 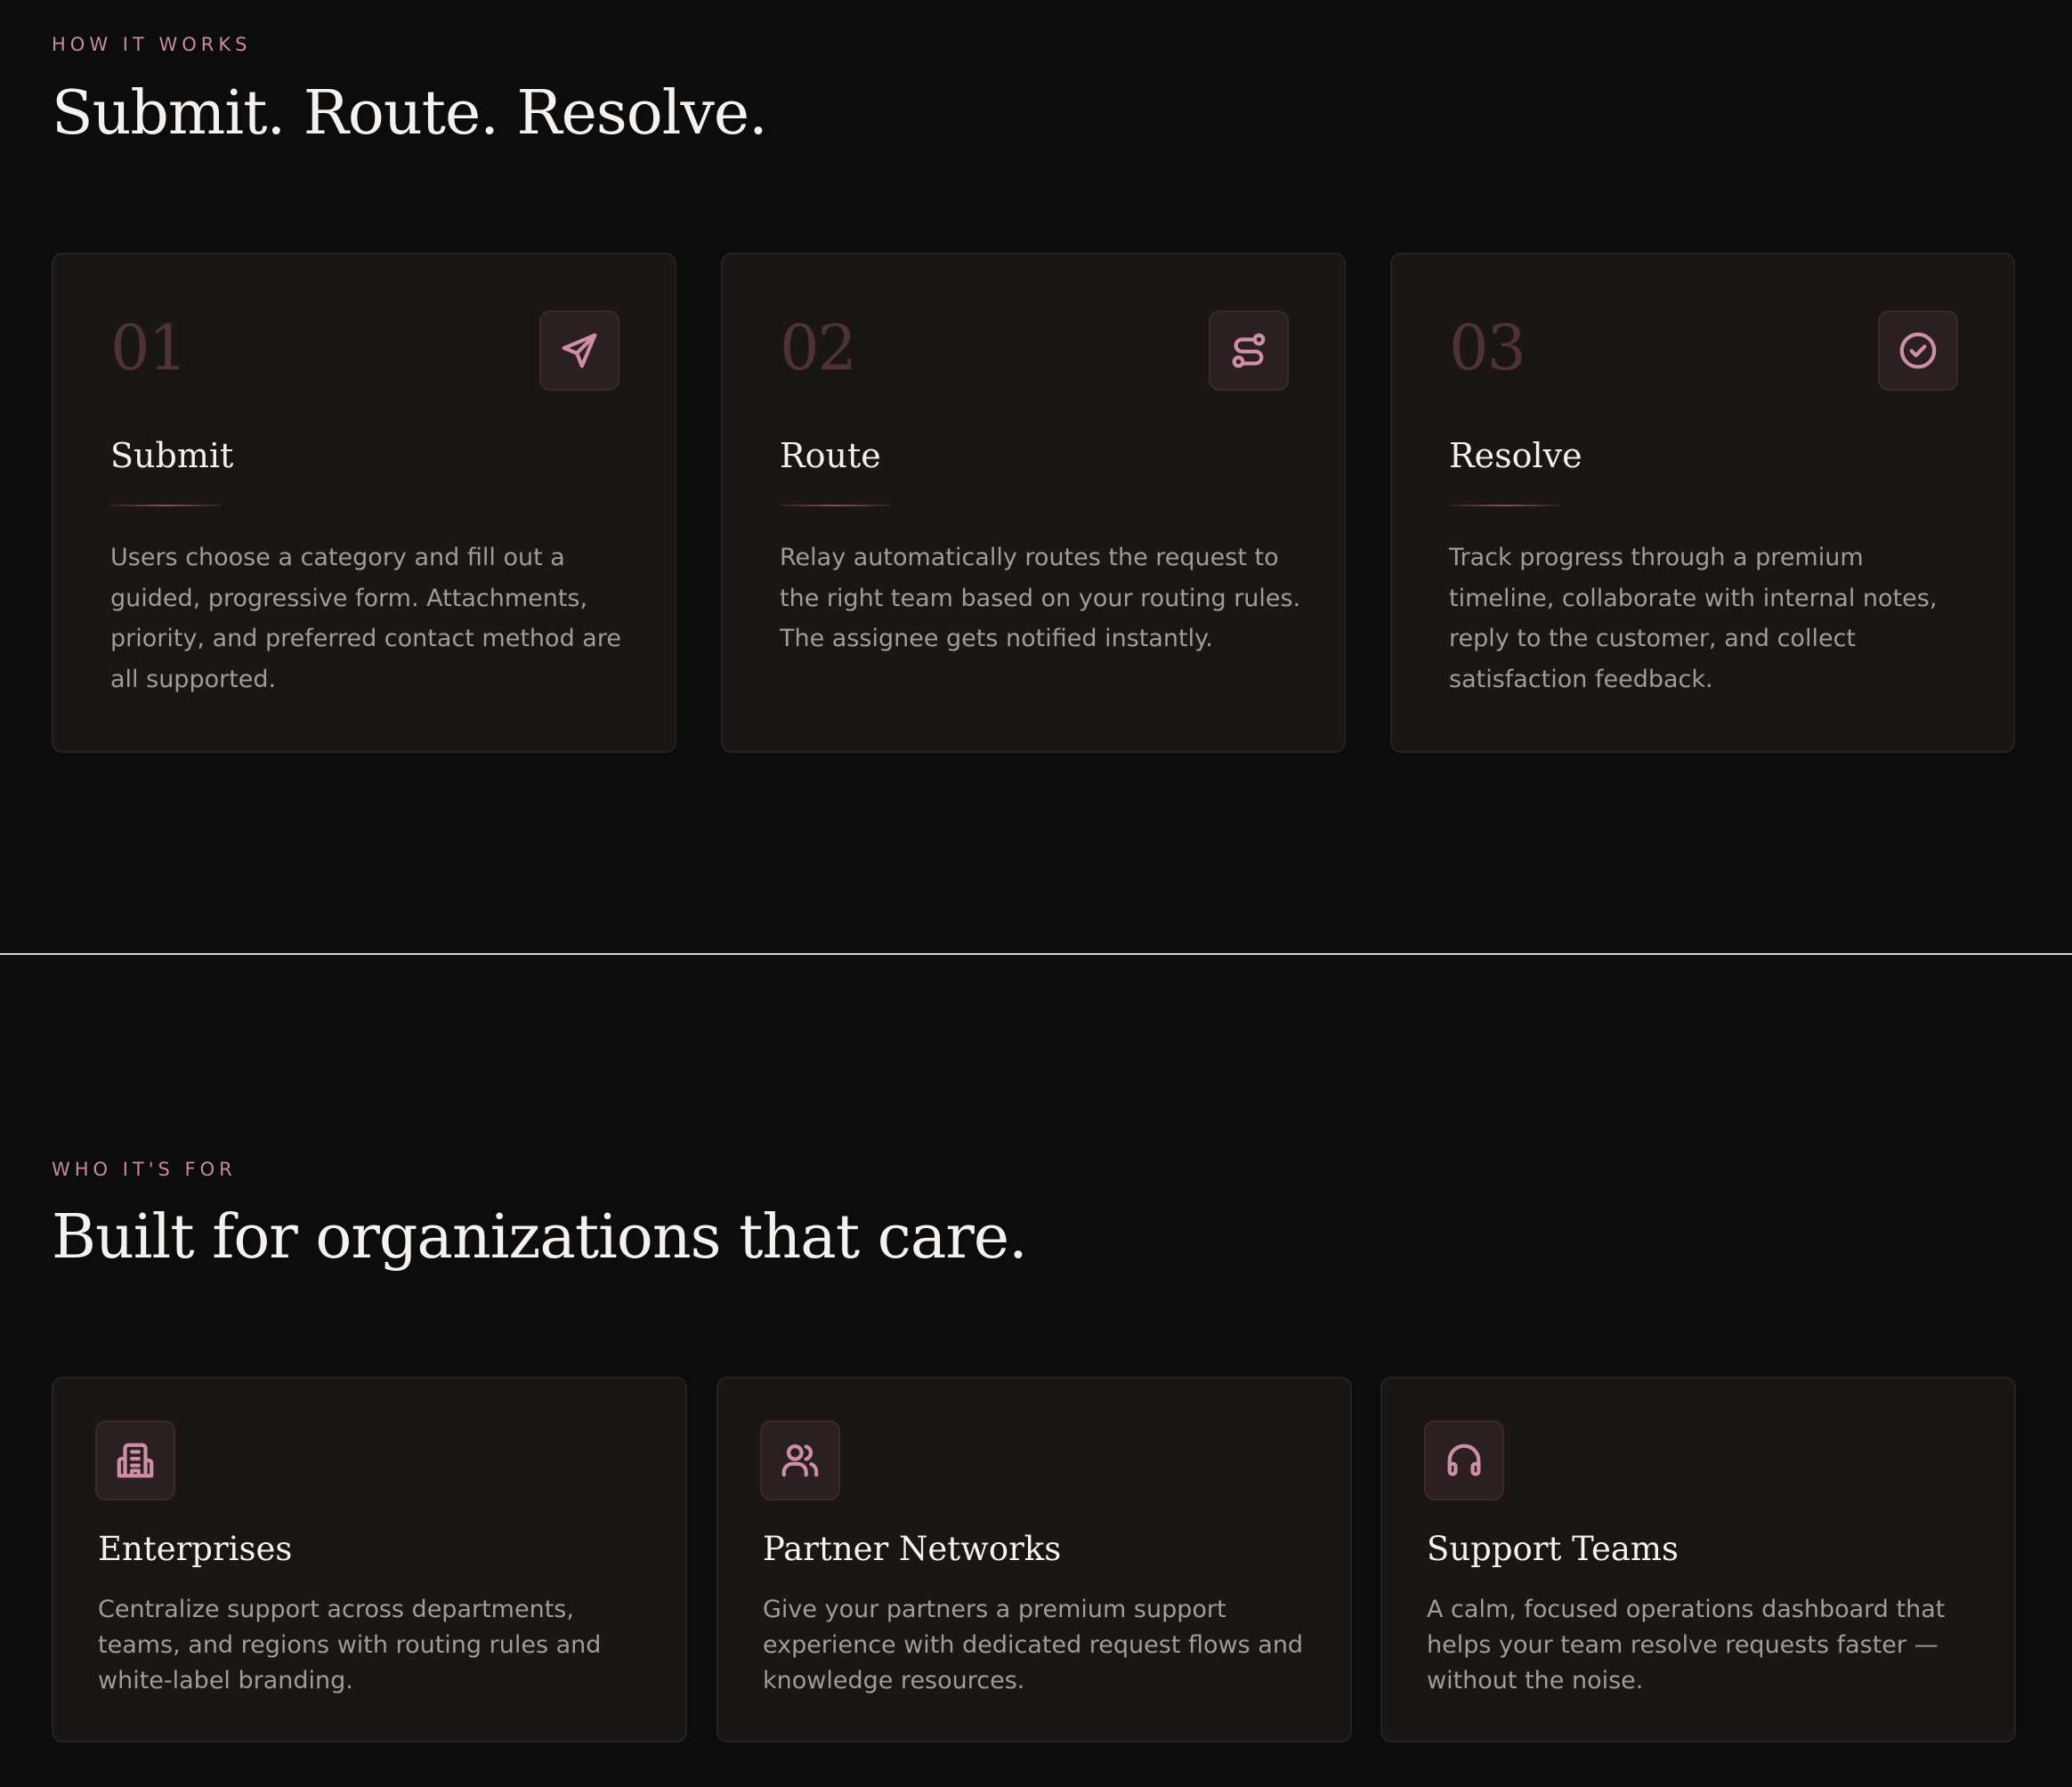 What do you see at coordinates (195, 1549) in the screenshot?
I see `audience-title: Enterprises` at bounding box center [195, 1549].